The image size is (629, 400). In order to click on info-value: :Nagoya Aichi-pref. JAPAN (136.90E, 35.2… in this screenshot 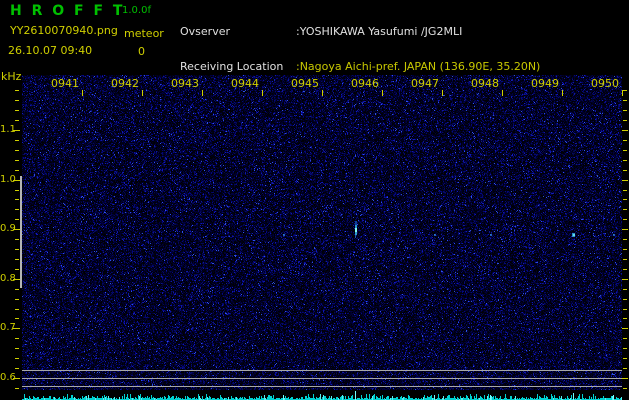, I will do `click(418, 66)`.